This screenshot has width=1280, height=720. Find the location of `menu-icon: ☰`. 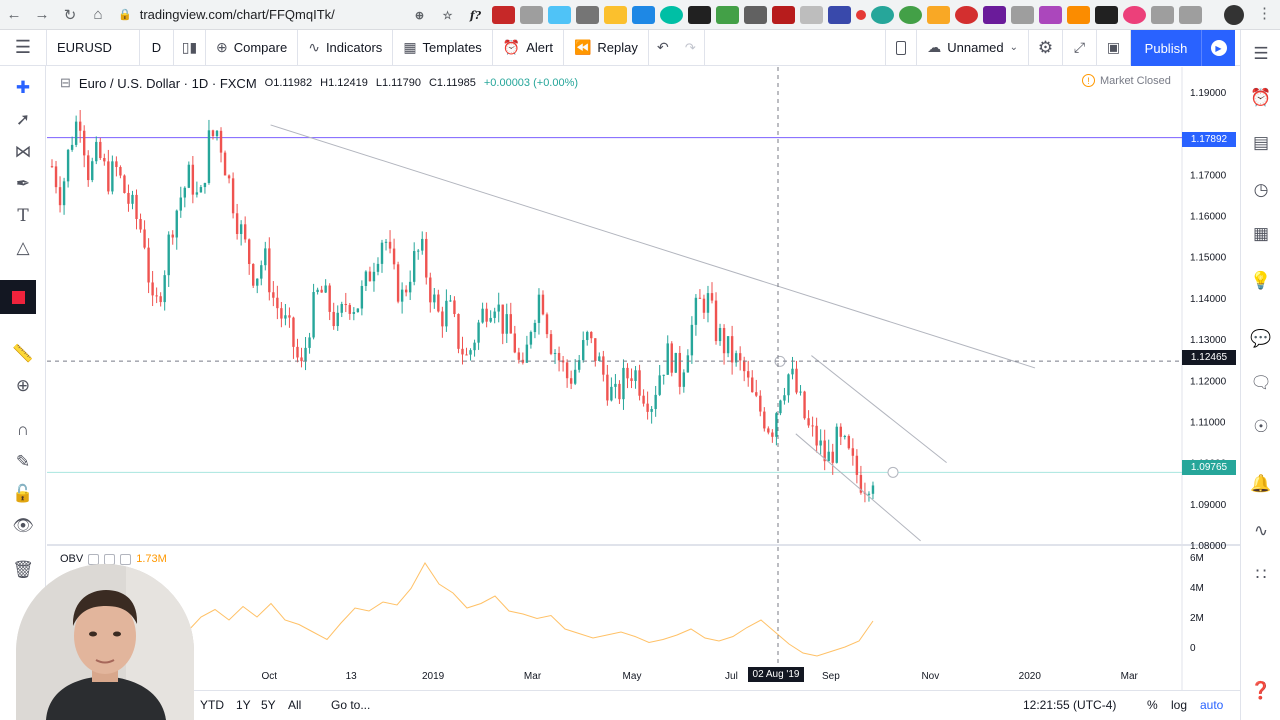

menu-icon: ☰ is located at coordinates (23, 47).